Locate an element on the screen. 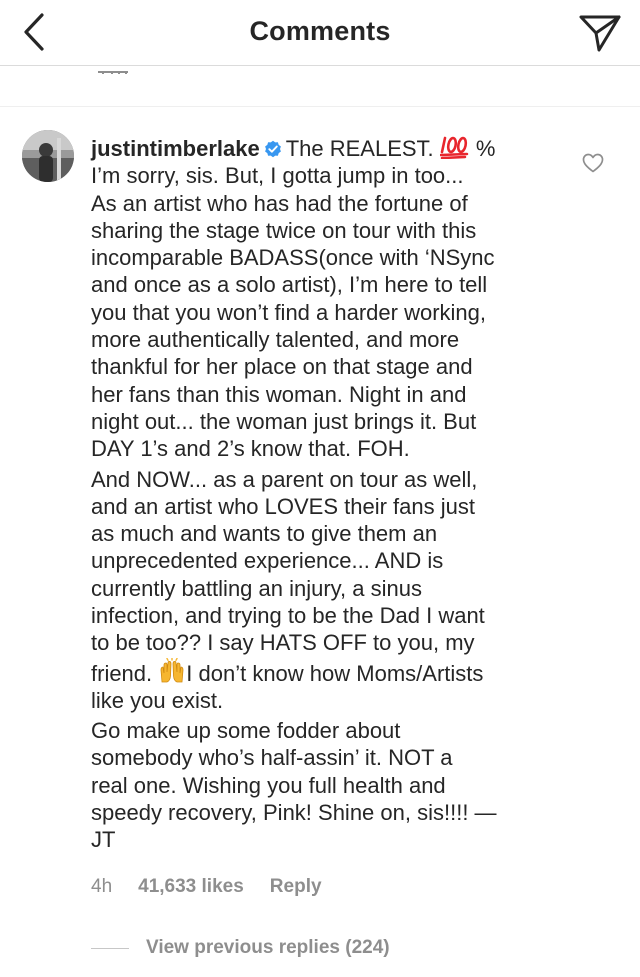  verified-badge-icon is located at coordinates (273, 150).